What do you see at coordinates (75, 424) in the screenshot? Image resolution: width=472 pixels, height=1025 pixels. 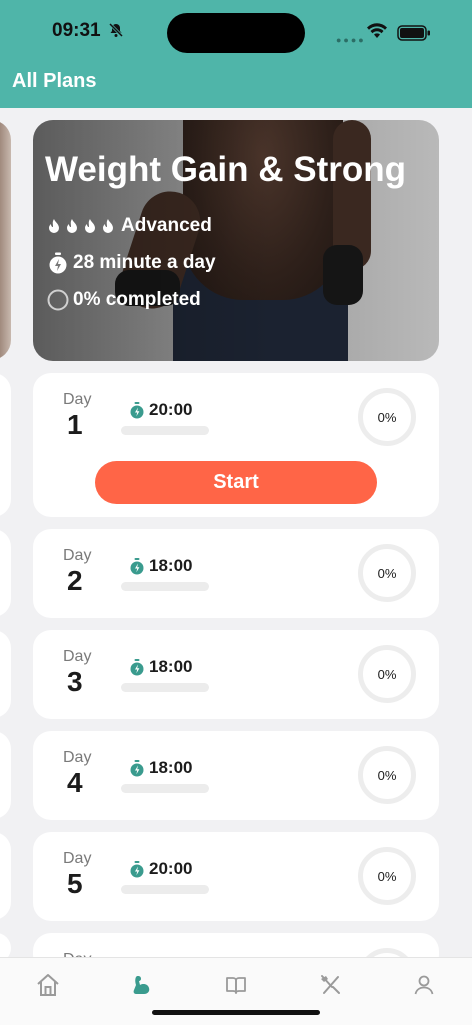 I see `day-number: 1` at bounding box center [75, 424].